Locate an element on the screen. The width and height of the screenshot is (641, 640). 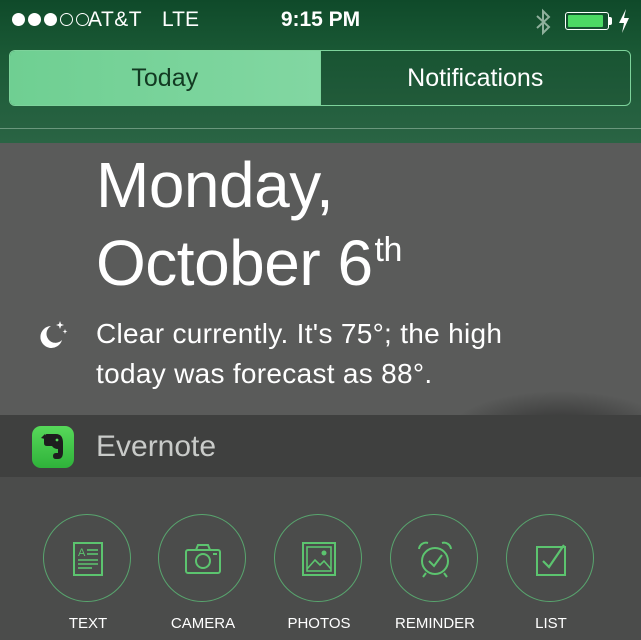
evernote-elephant-icon is located at coordinates (53, 447).